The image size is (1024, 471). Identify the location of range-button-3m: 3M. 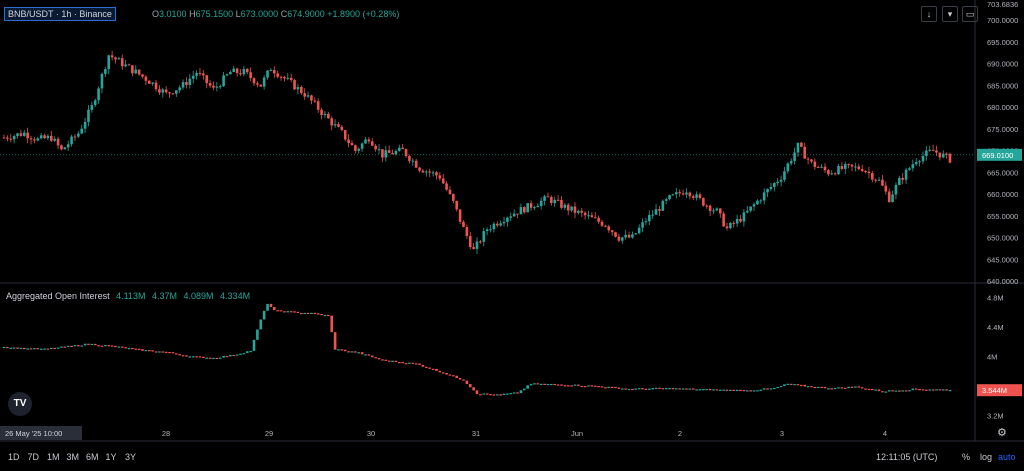
(73, 457).